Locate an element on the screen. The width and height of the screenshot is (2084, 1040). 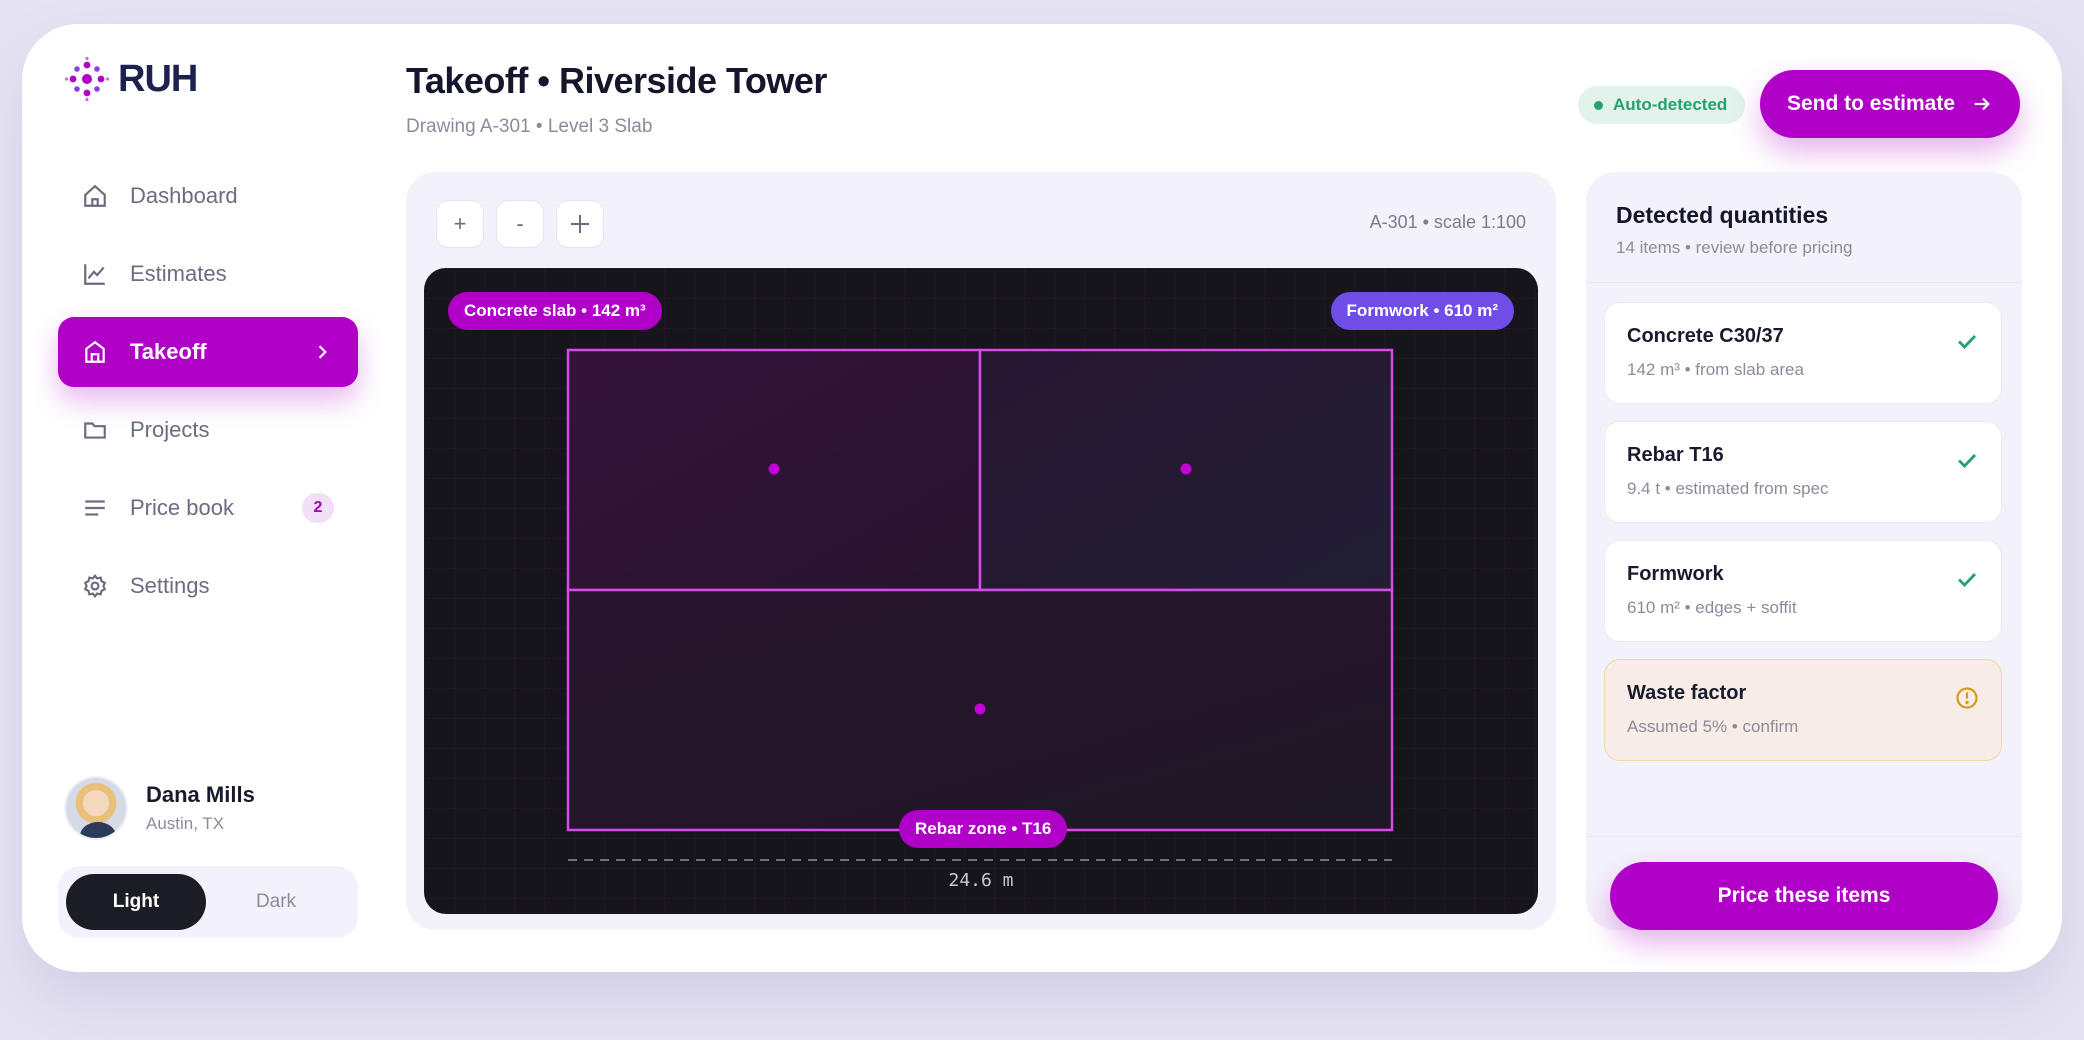
alert-clock-icon is located at coordinates (1967, 698).